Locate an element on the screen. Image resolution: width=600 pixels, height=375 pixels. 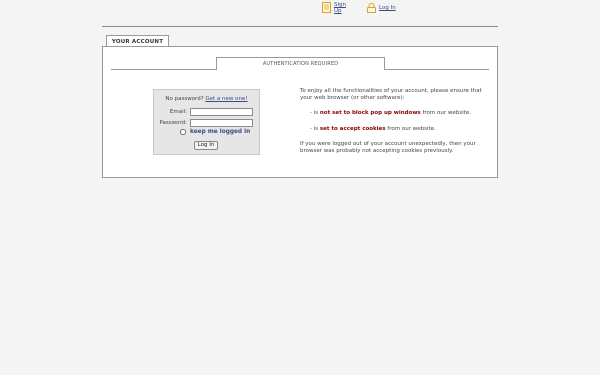
remember-checkbox is located at coordinates (183, 132).